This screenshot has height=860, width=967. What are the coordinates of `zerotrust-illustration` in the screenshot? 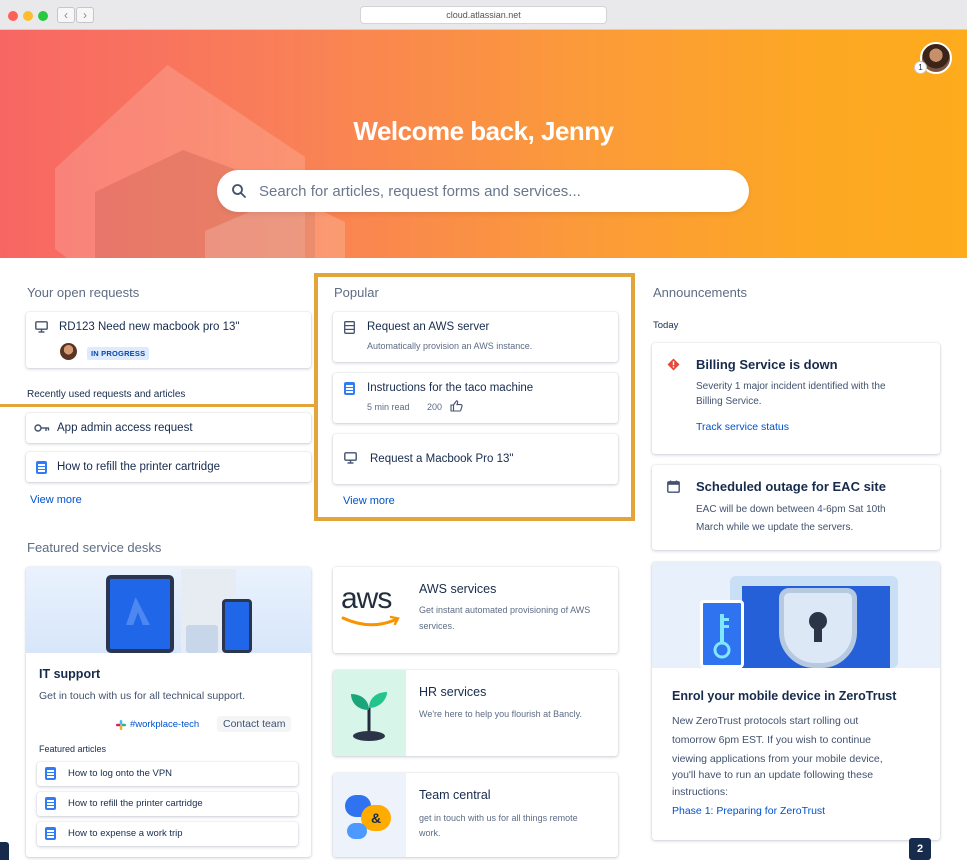 It's located at (796, 615).